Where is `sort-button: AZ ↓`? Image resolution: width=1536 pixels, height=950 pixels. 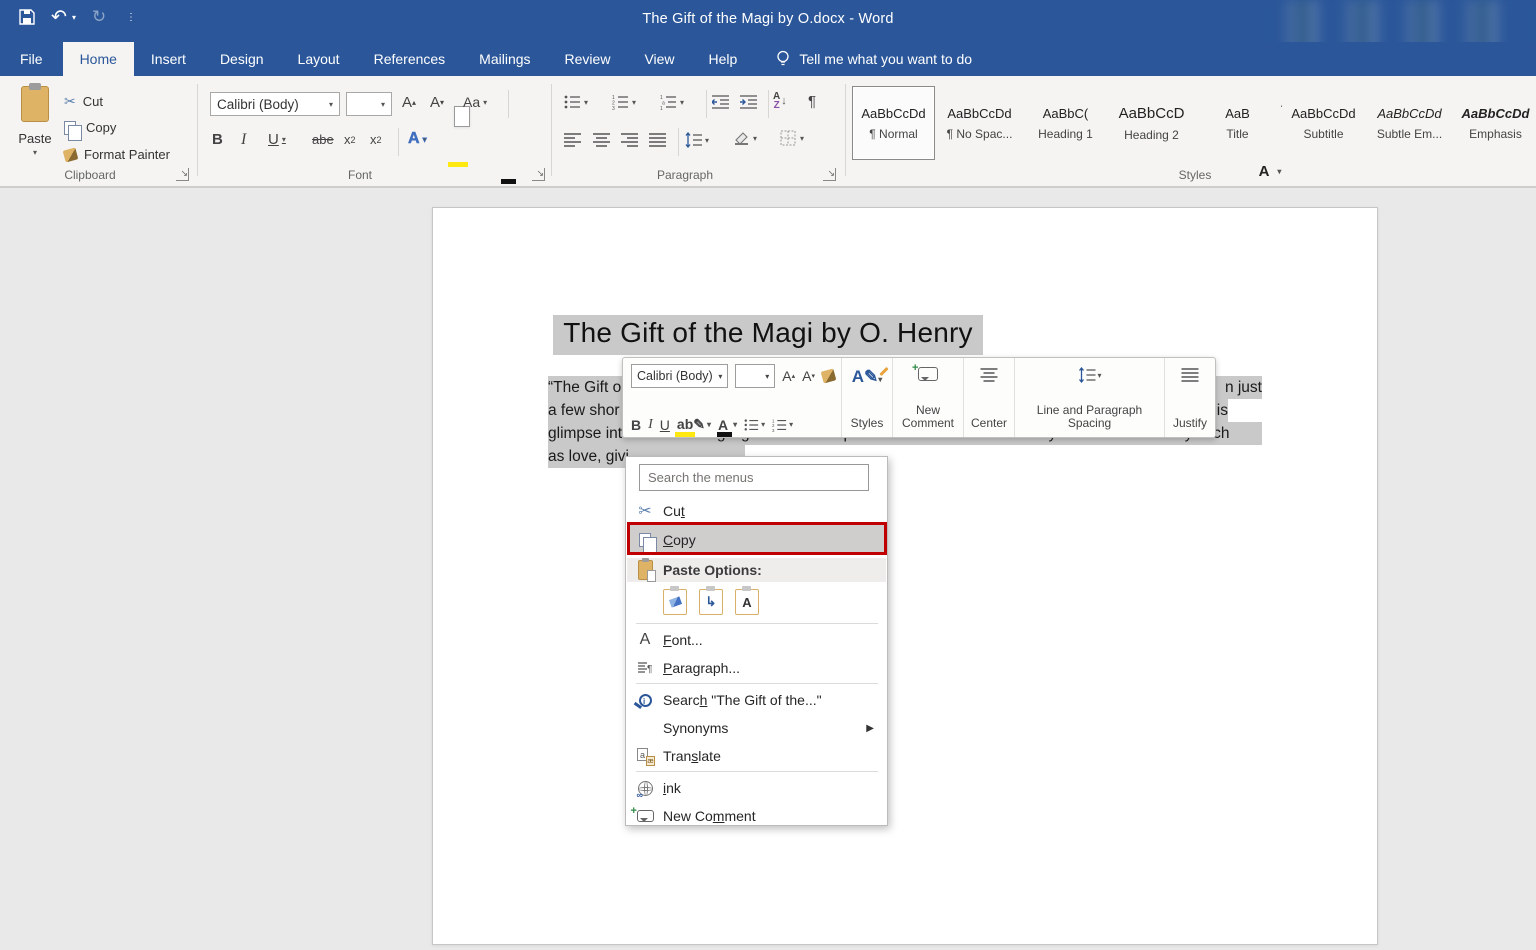 sort-button: AZ ↓ is located at coordinates (780, 101).